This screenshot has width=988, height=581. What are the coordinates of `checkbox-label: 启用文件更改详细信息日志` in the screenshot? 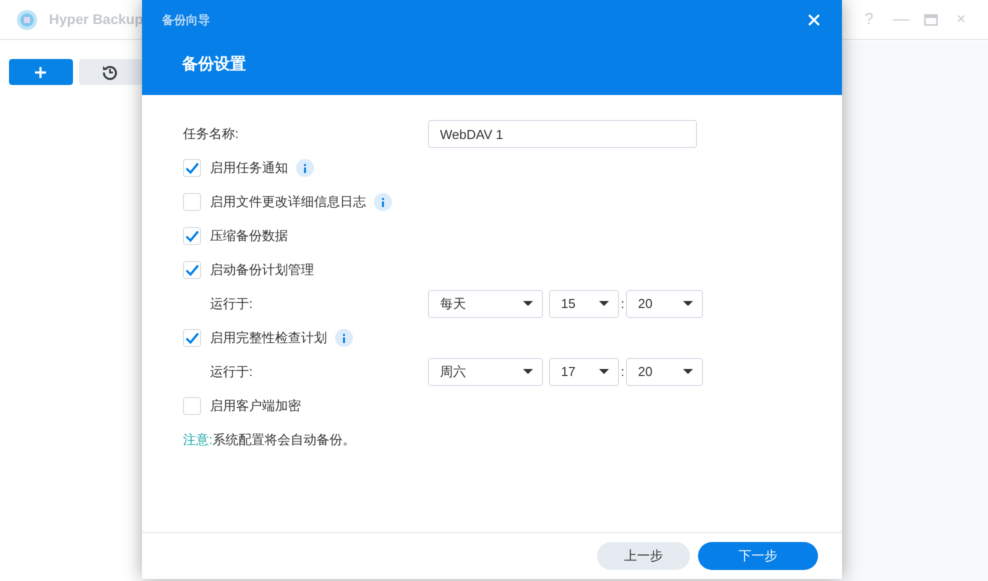 It's located at (288, 202).